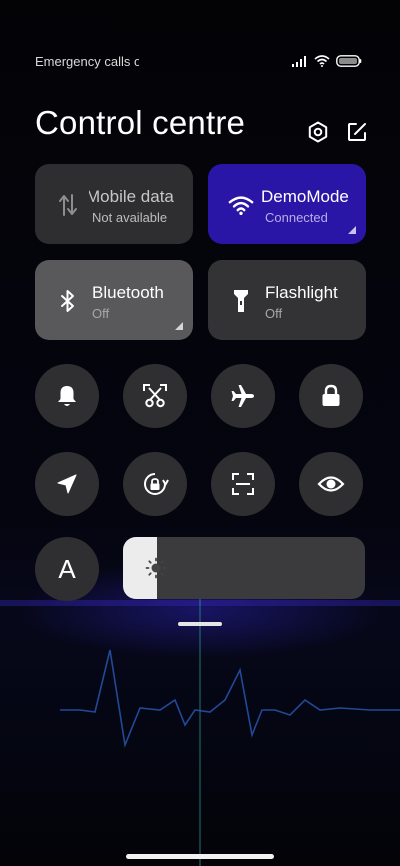 This screenshot has height=866, width=400. I want to click on airplane-icon, so click(242, 396).